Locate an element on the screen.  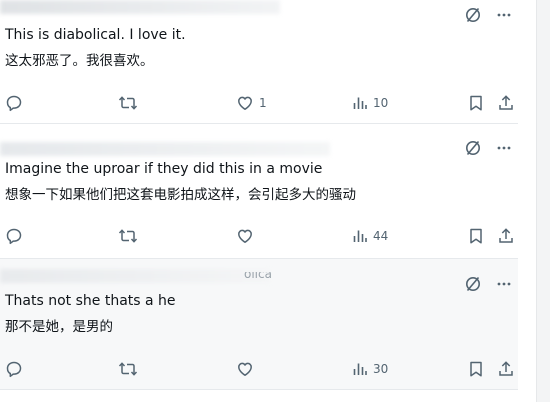
views-count: 30 is located at coordinates (381, 369).